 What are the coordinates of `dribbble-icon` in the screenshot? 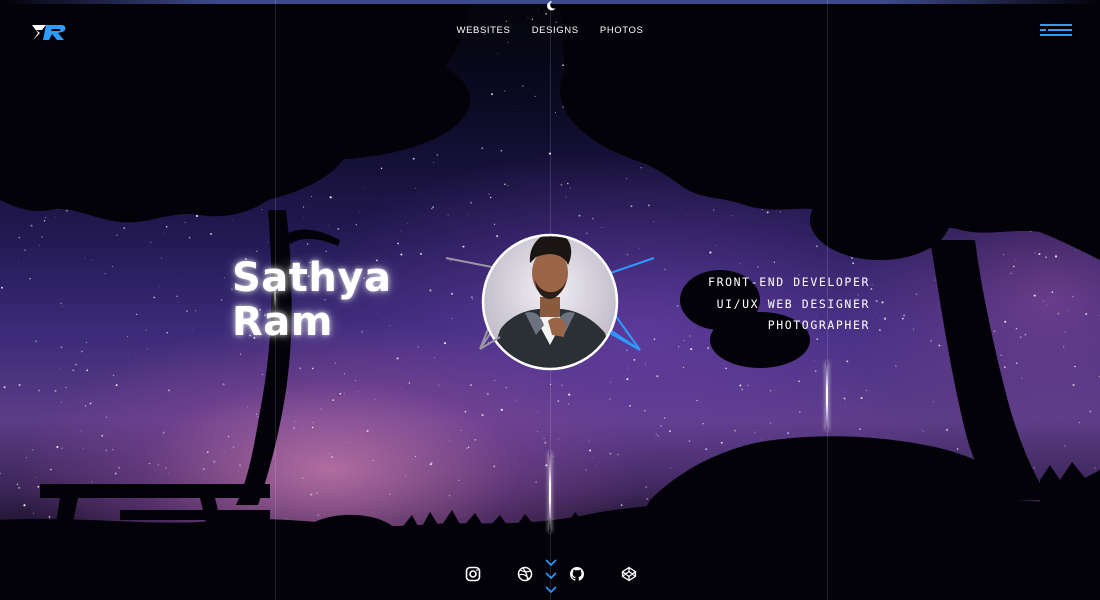 It's located at (525, 574).